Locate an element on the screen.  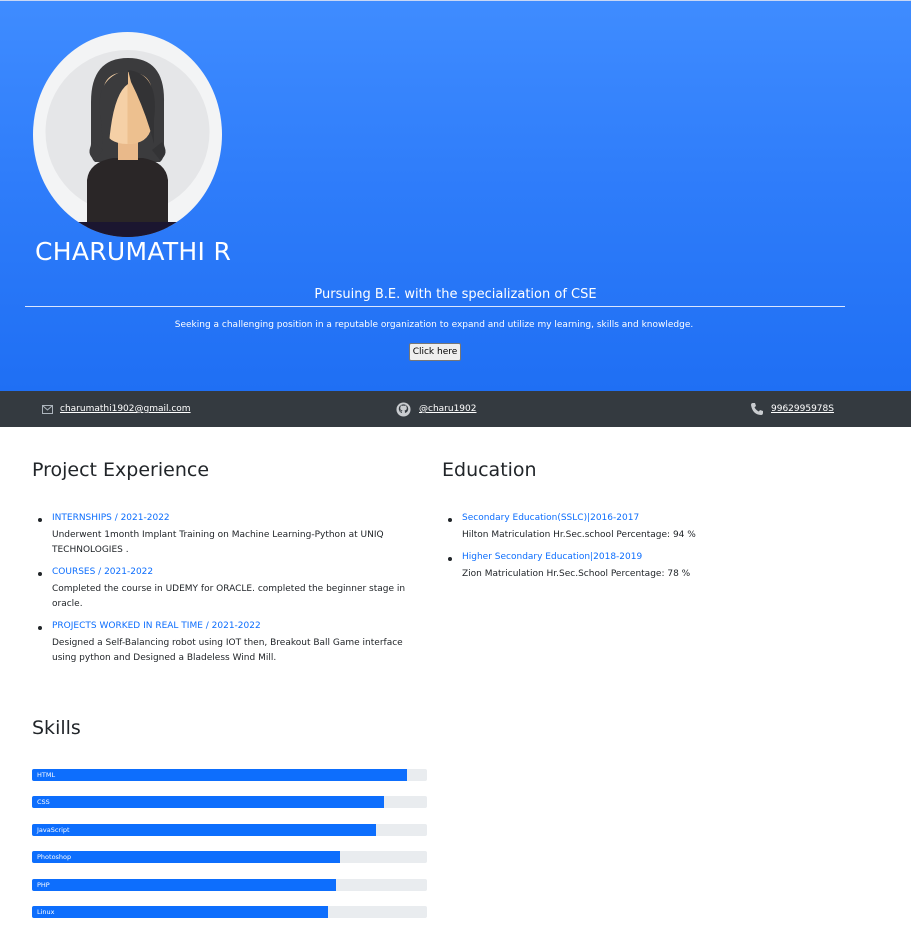
project-experience-title: Project Experience is located at coordinates (121, 470).